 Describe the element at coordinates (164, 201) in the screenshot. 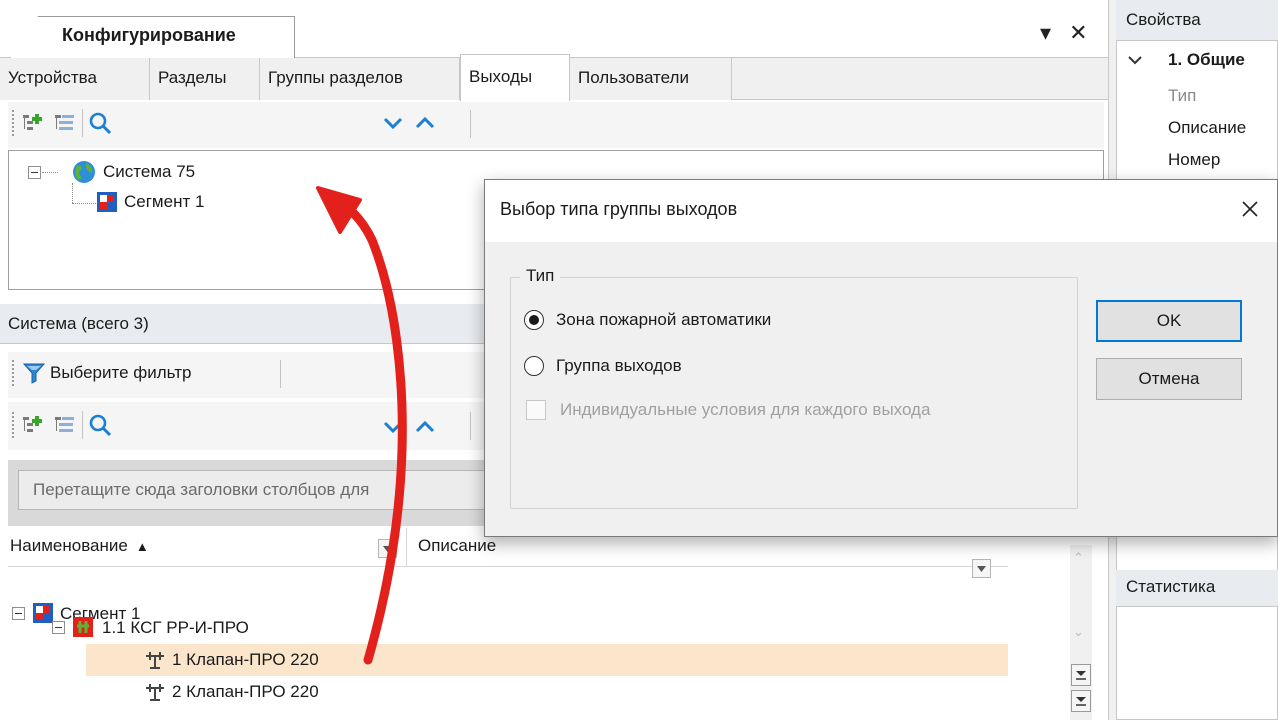

I see `tree-node-label: Сегмент 1` at that location.